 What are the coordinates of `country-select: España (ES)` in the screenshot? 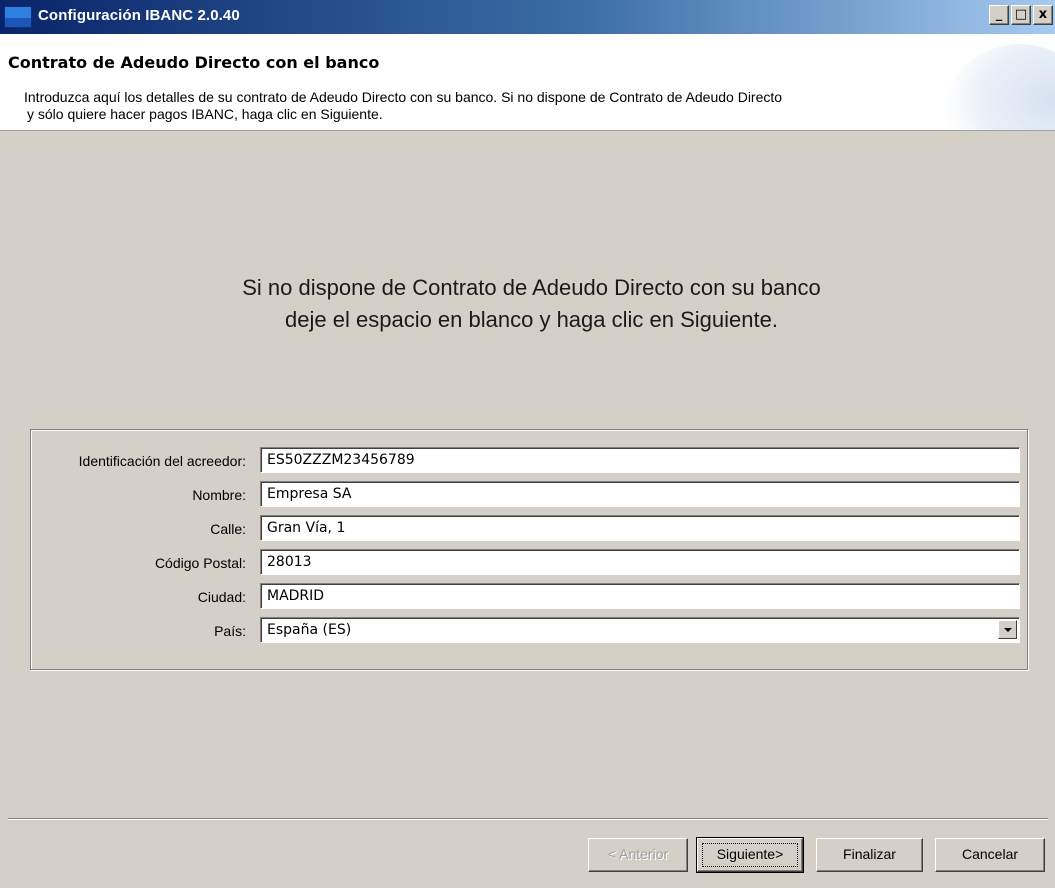 It's located at (640, 630).